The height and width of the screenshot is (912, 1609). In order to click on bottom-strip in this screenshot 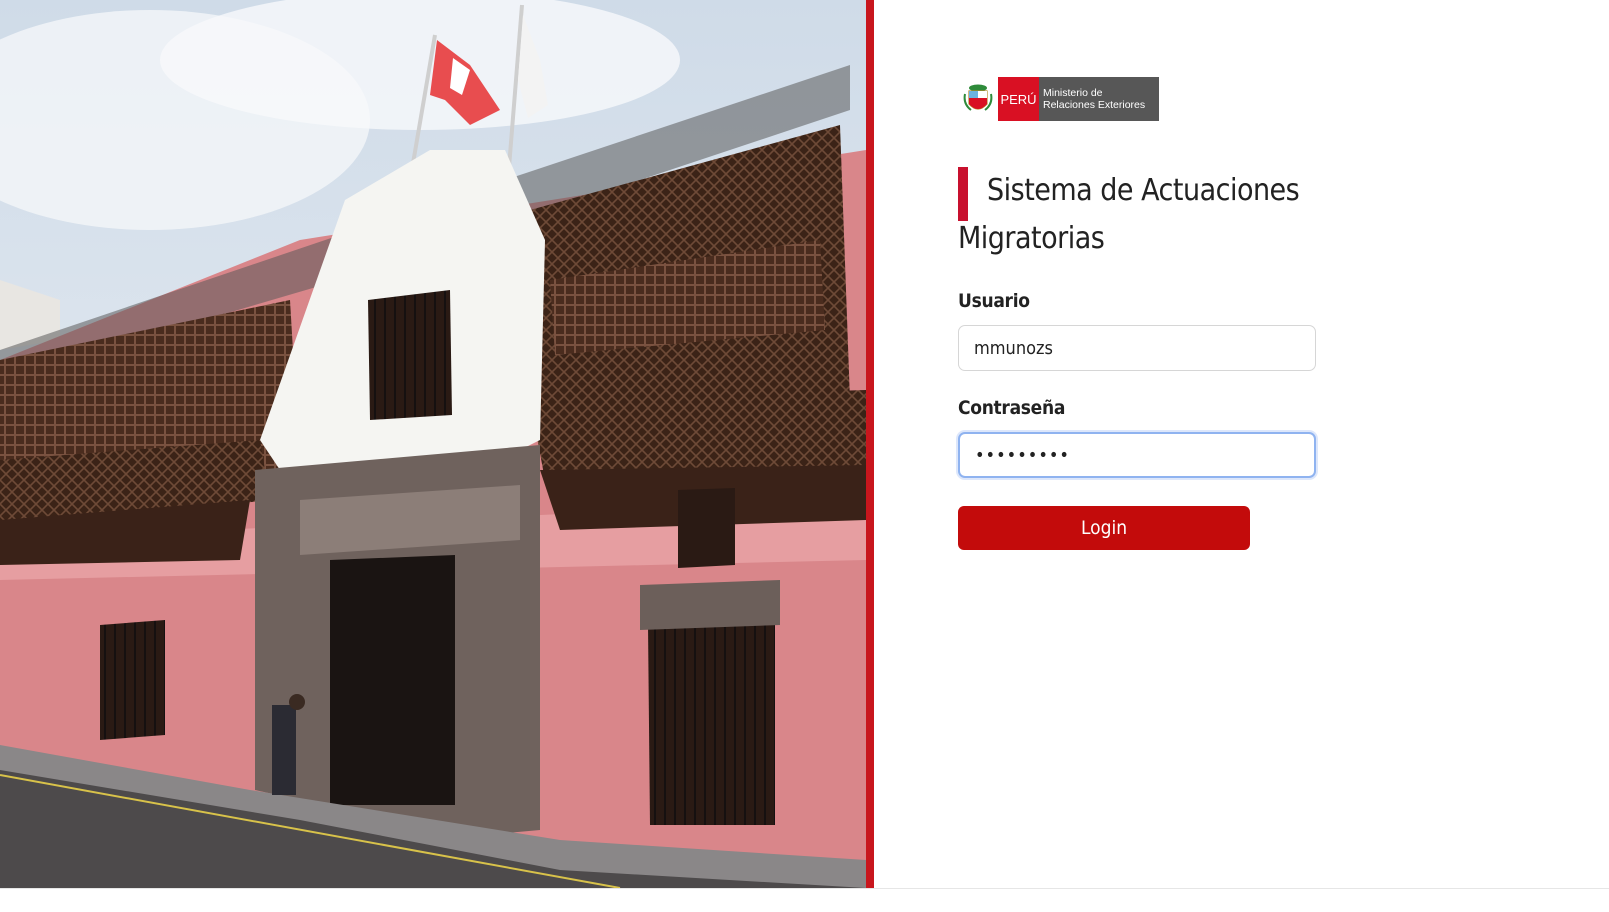, I will do `click(804, 900)`.